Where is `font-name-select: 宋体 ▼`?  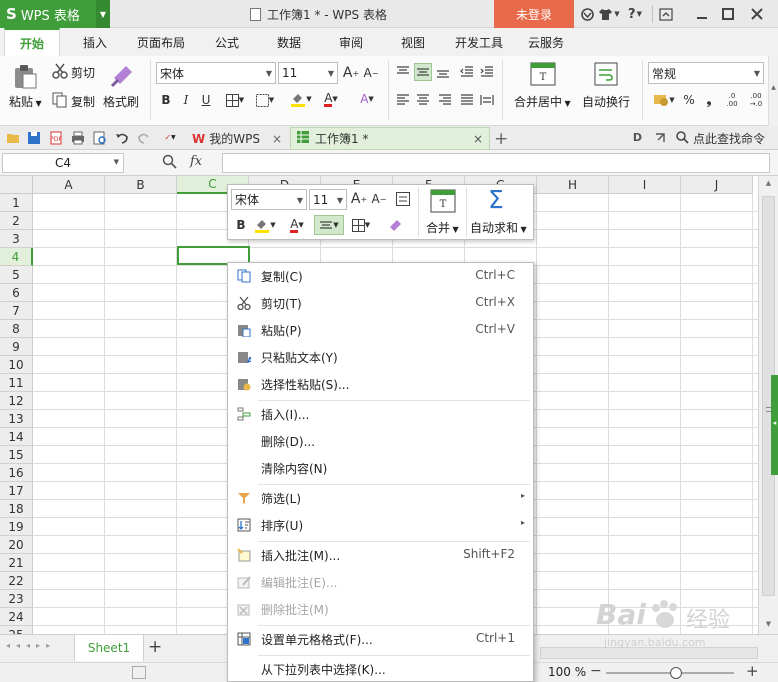
font-name-select: 宋体 ▼ is located at coordinates (216, 73).